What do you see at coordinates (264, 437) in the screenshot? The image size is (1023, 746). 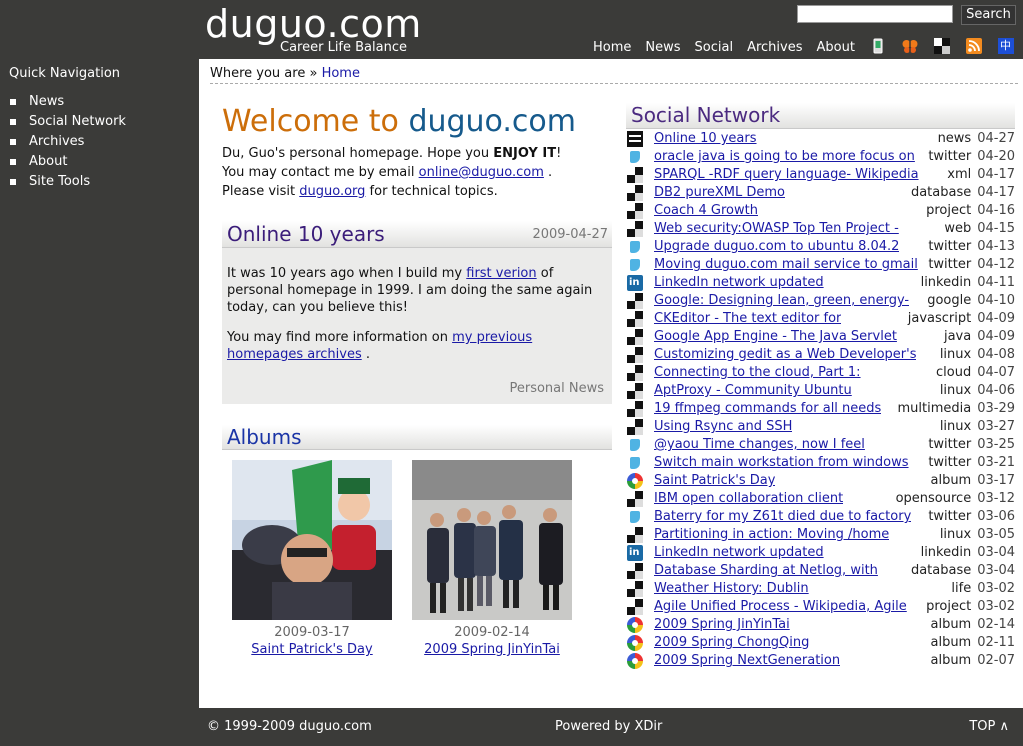 I see `albums-title: Albums` at bounding box center [264, 437].